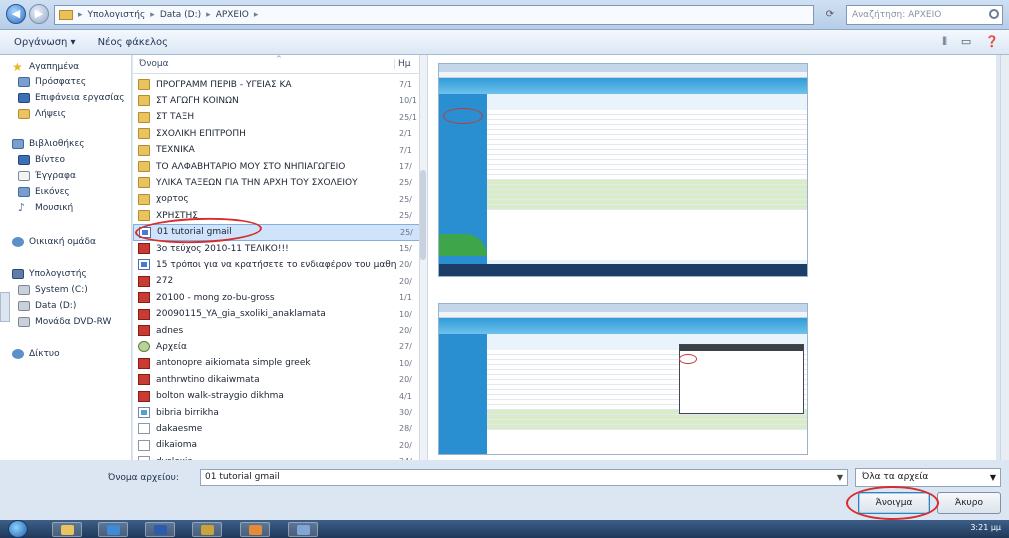 This screenshot has height=538, width=1009. I want to click on taskbar-app, so click(207, 529).